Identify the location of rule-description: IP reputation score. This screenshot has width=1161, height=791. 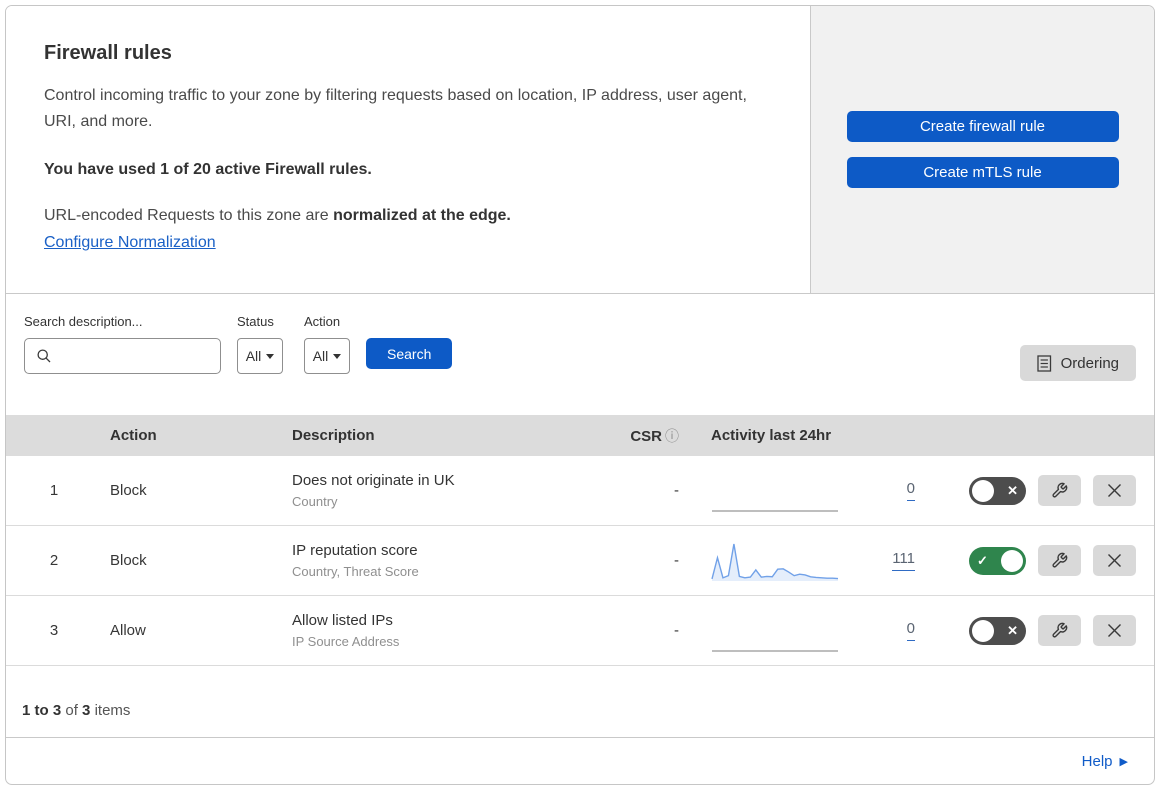
(355, 550).